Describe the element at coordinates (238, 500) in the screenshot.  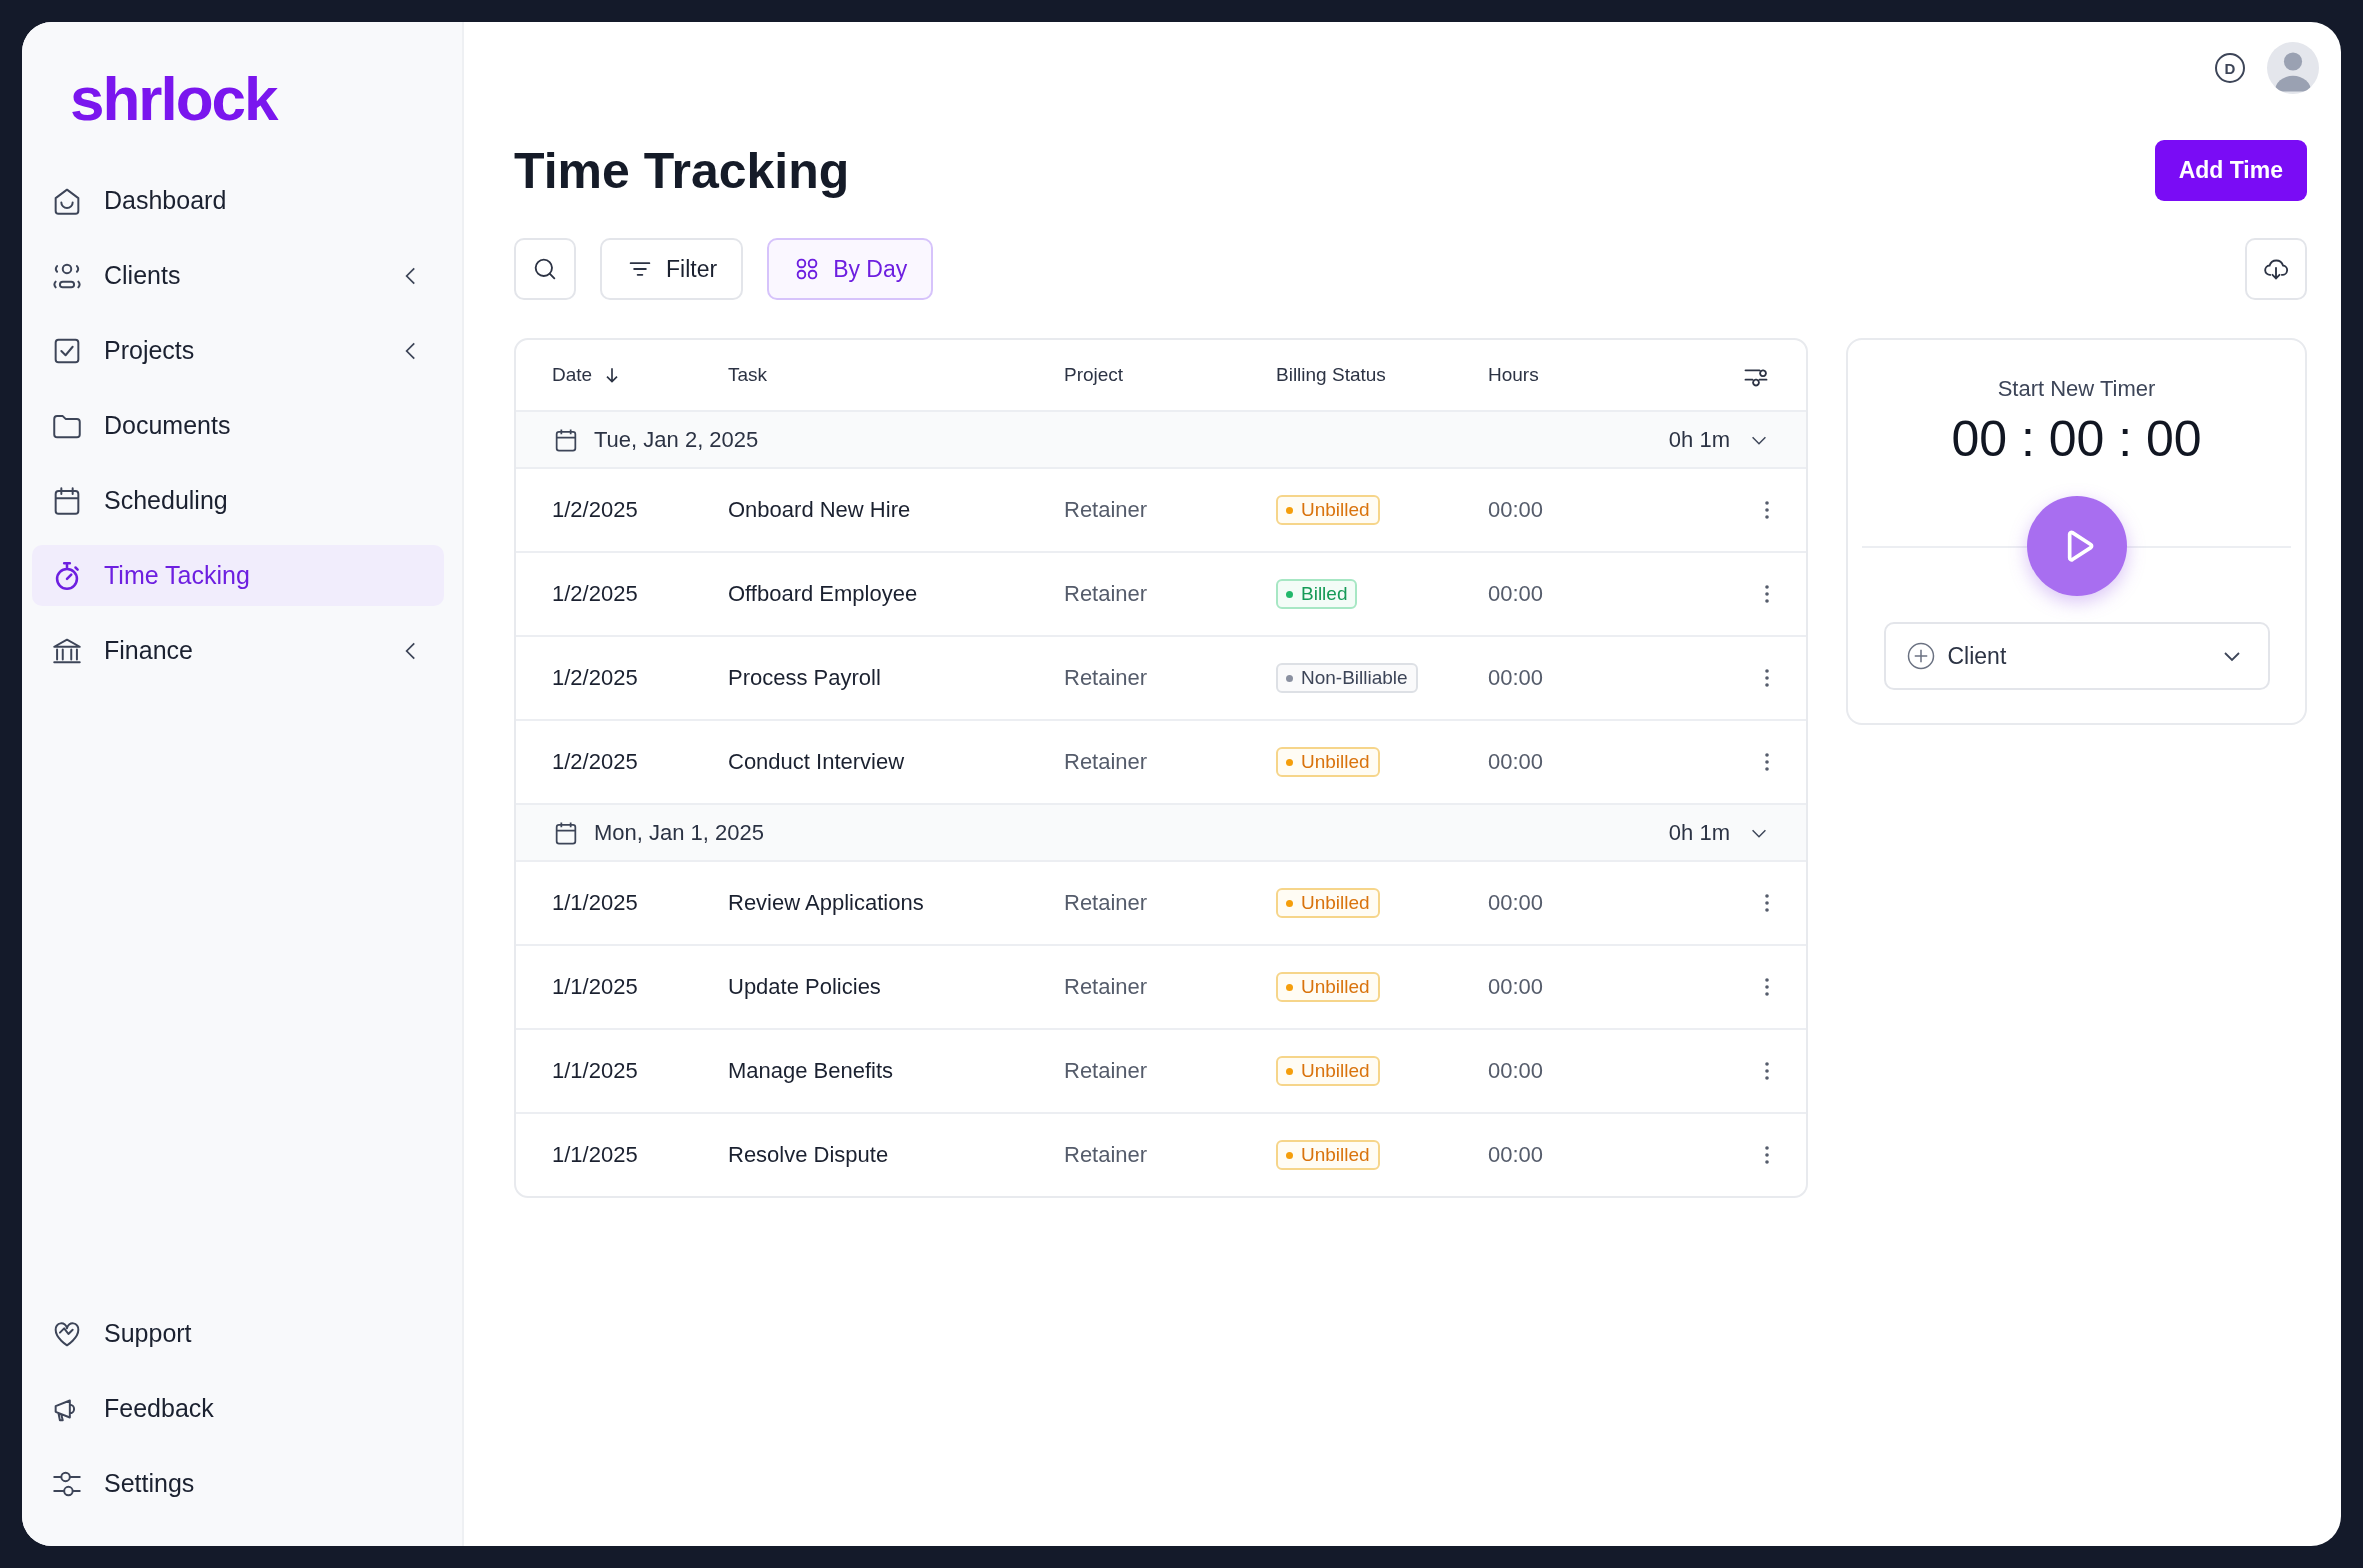
I see `sidebar-item: Scheduling` at that location.